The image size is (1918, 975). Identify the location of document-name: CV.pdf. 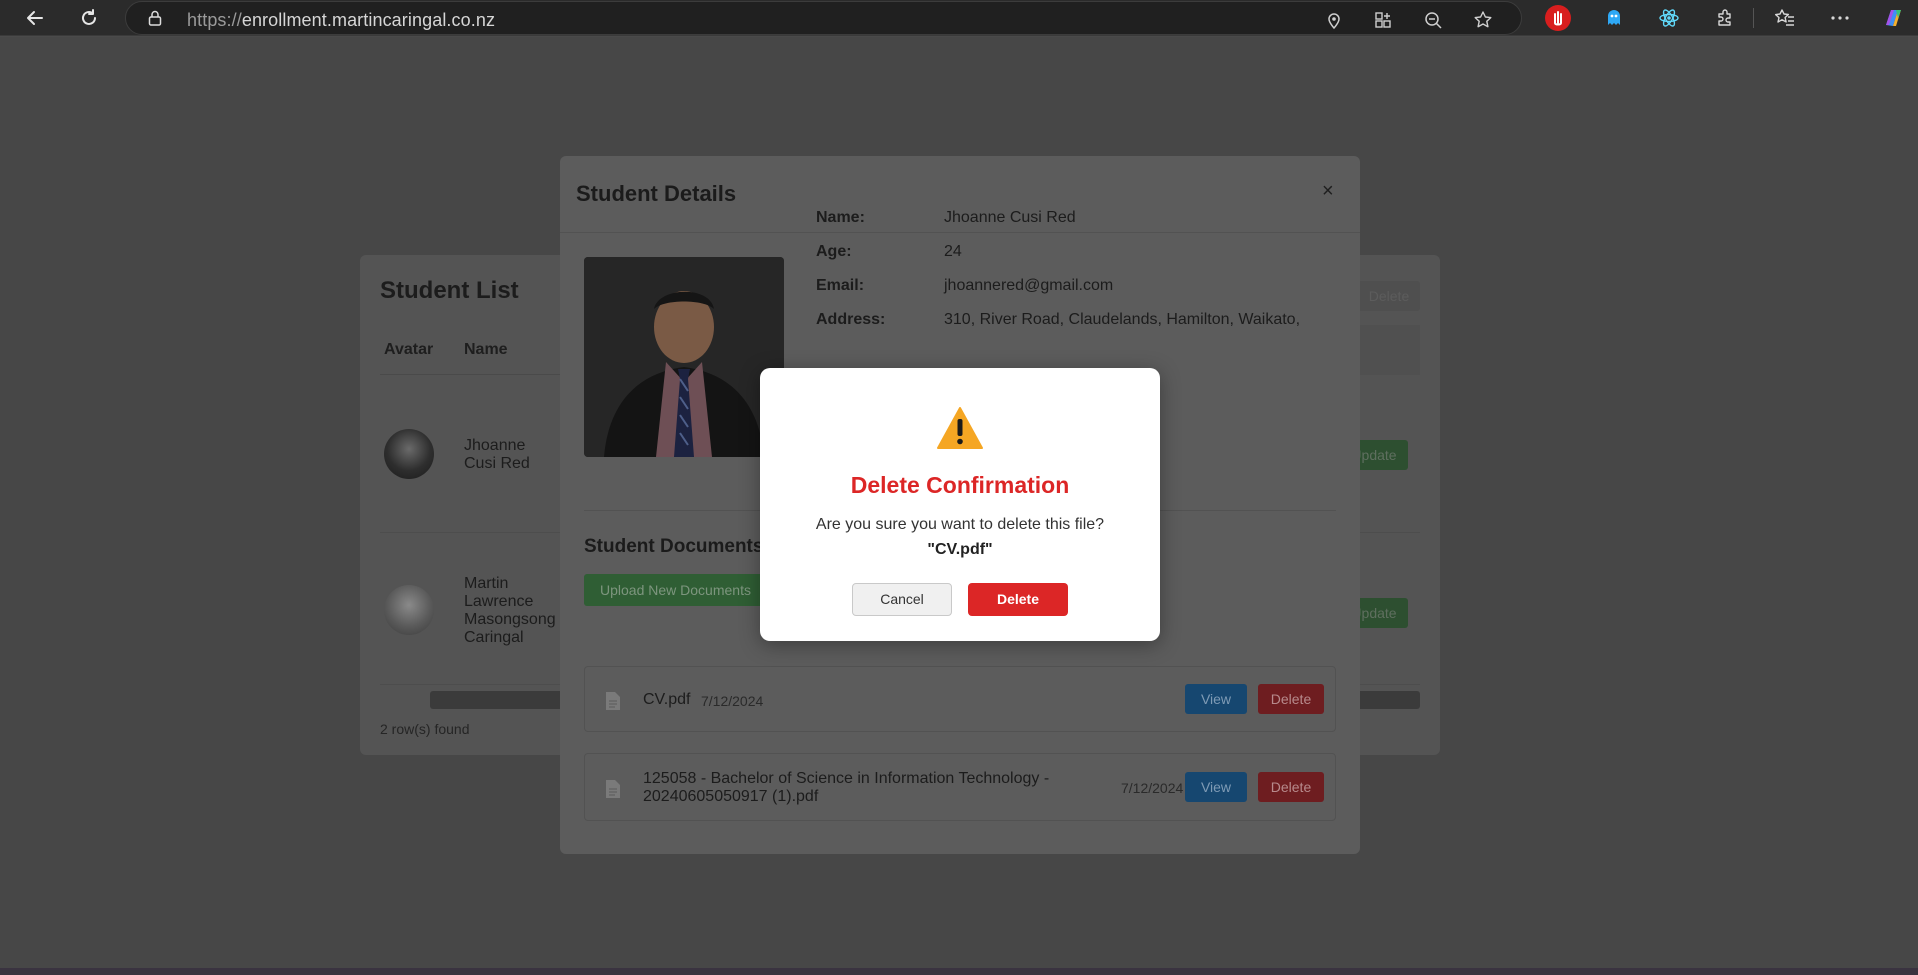
(667, 699).